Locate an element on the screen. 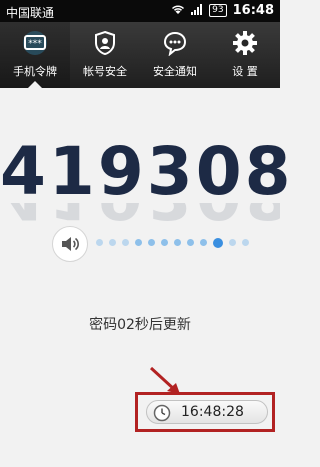 Image resolution: width=320 pixels, height=467 pixels. speaker-button is located at coordinates (70, 244).